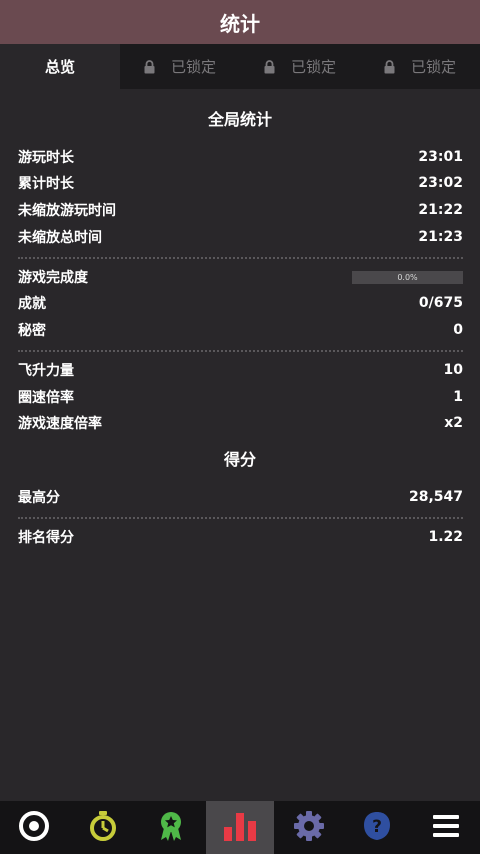 The height and width of the screenshot is (854, 480). Describe the element at coordinates (239, 459) in the screenshot. I see `score-heading: 得分` at that location.